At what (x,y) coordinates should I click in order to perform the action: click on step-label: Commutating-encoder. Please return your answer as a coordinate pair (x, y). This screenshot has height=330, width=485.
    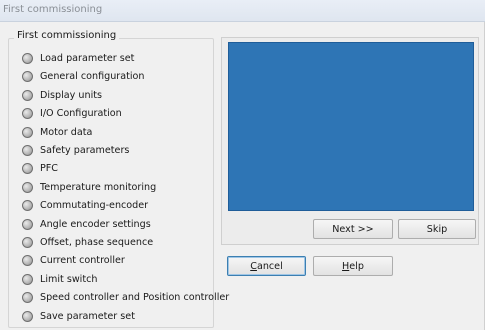
    Looking at the image, I should click on (94, 205).